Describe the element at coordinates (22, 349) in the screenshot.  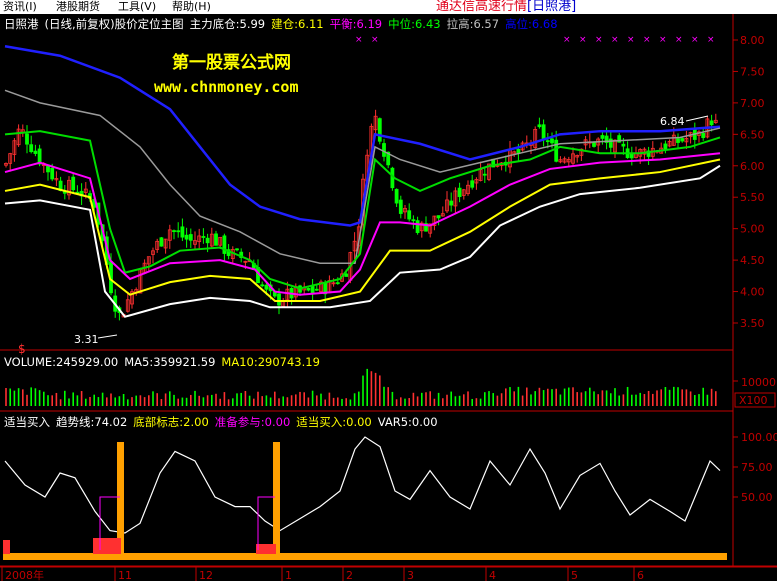
I see `buy-signal-marker: $` at that location.